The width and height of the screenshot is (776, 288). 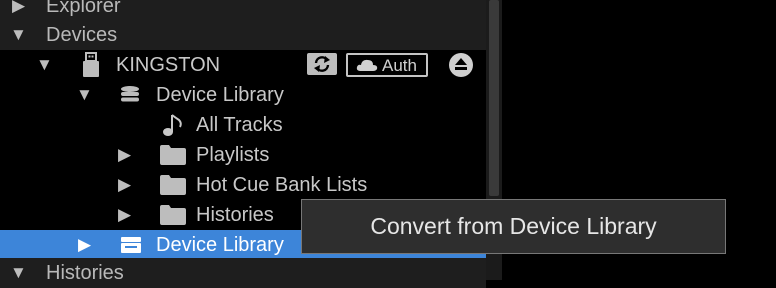 What do you see at coordinates (130, 94) in the screenshot?
I see `database-icon` at bounding box center [130, 94].